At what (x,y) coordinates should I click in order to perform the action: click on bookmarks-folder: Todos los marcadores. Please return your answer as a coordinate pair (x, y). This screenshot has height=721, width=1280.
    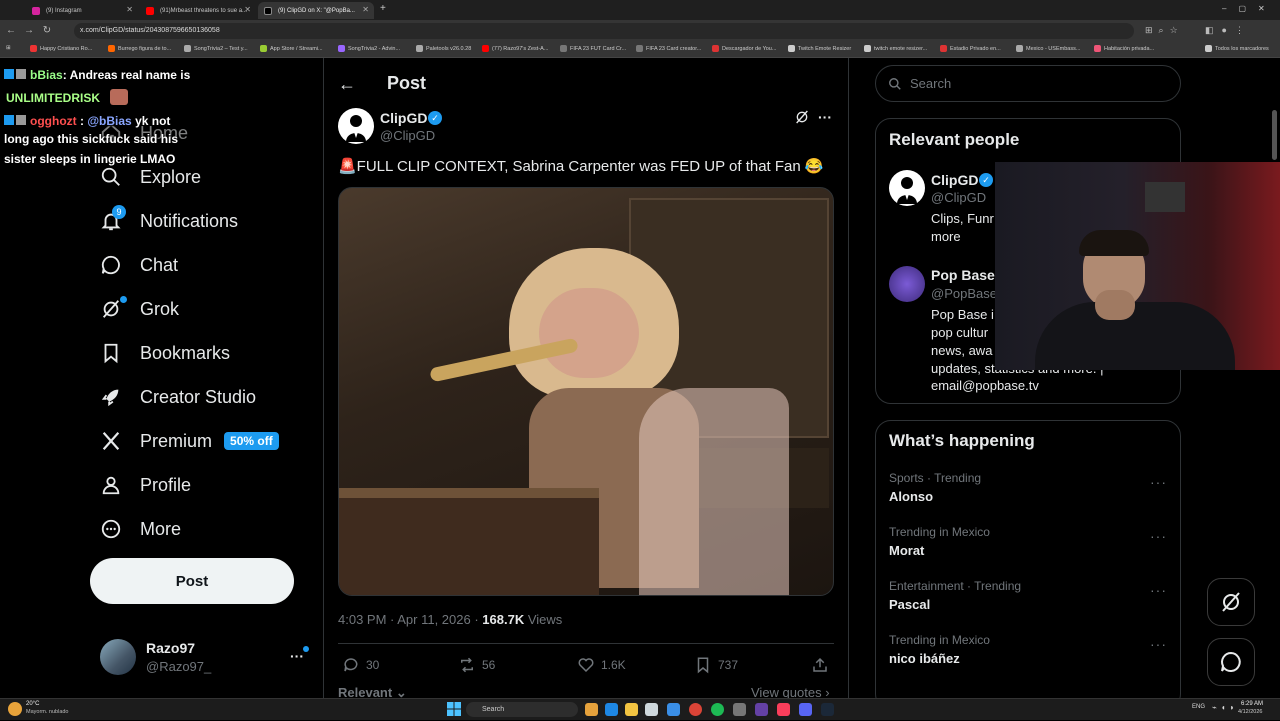
    Looking at the image, I should click on (1237, 48).